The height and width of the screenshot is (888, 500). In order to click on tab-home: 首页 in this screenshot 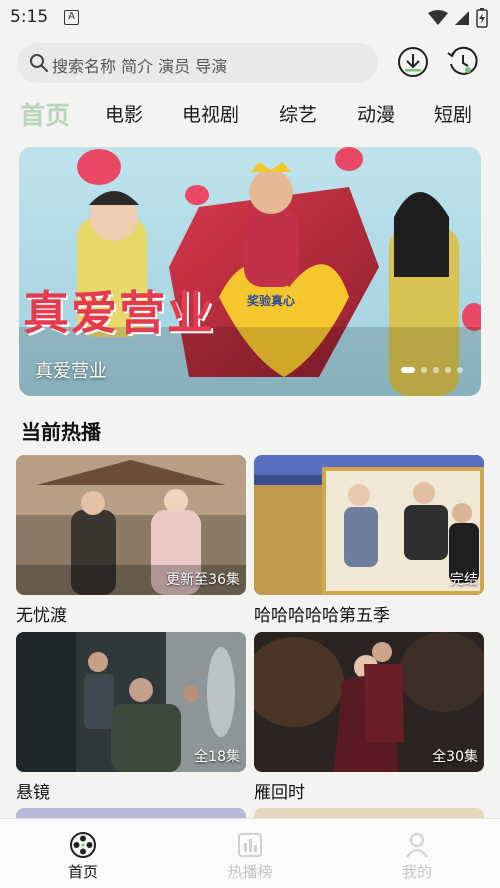, I will do `click(45, 114)`.